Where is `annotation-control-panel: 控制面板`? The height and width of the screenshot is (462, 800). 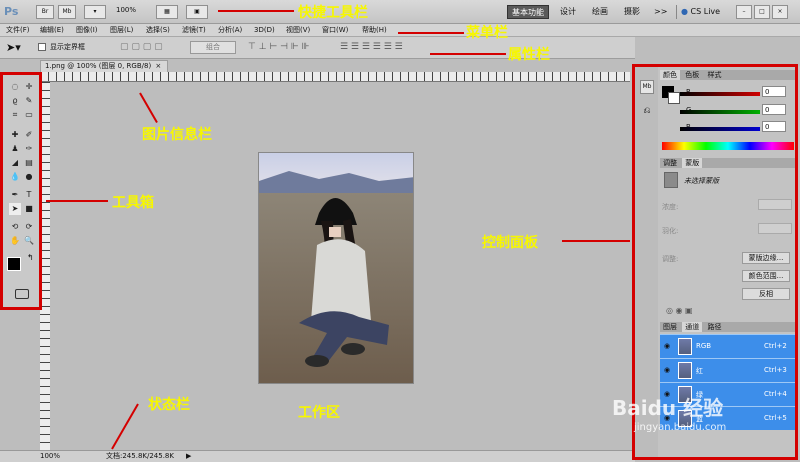
annotation-control-panel: 控制面板 is located at coordinates (510, 243).